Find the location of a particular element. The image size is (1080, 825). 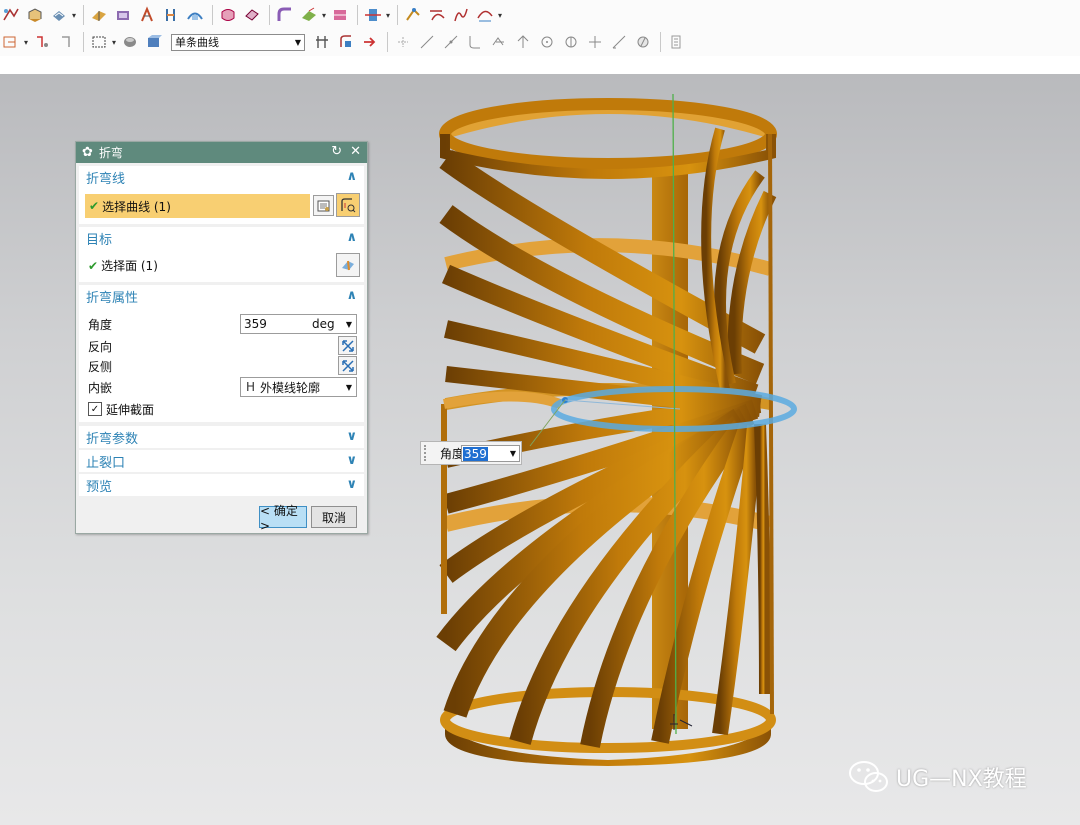

section-preview: 预览 ∨ is located at coordinates (221, 485).